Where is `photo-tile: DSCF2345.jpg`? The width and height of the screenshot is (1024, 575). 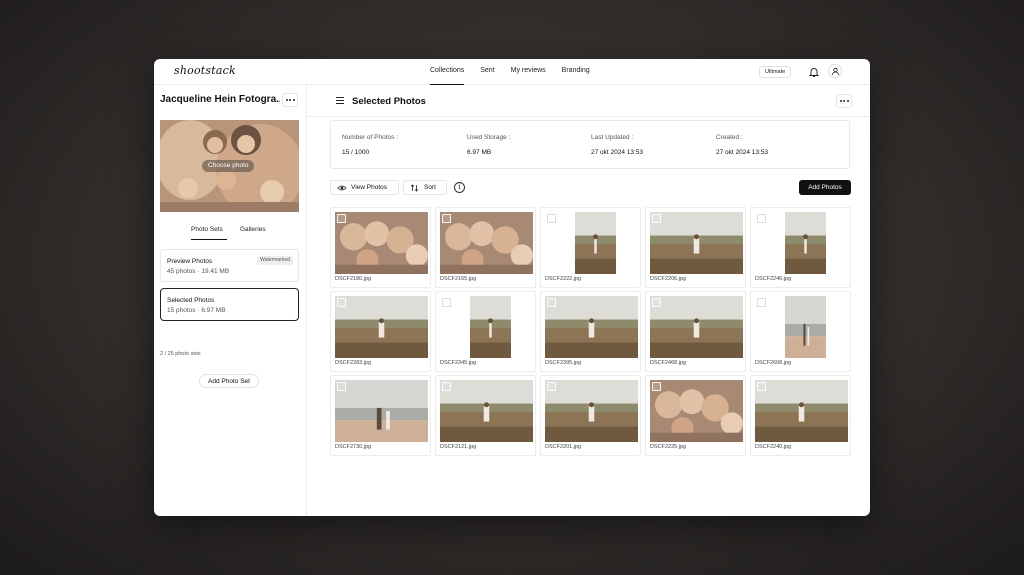 photo-tile: DSCF2345.jpg is located at coordinates (485, 331).